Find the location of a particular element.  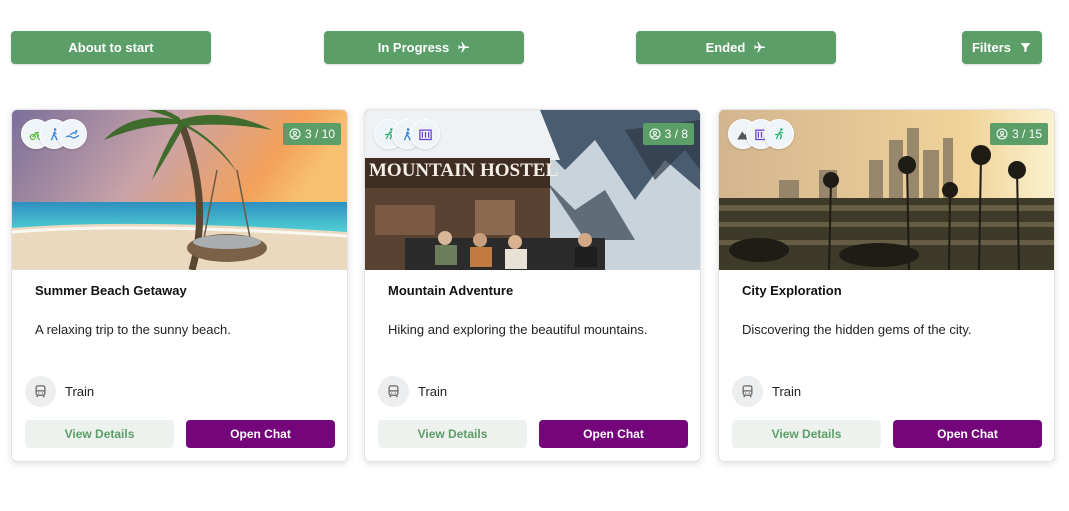

swimming-icon is located at coordinates (72, 134).